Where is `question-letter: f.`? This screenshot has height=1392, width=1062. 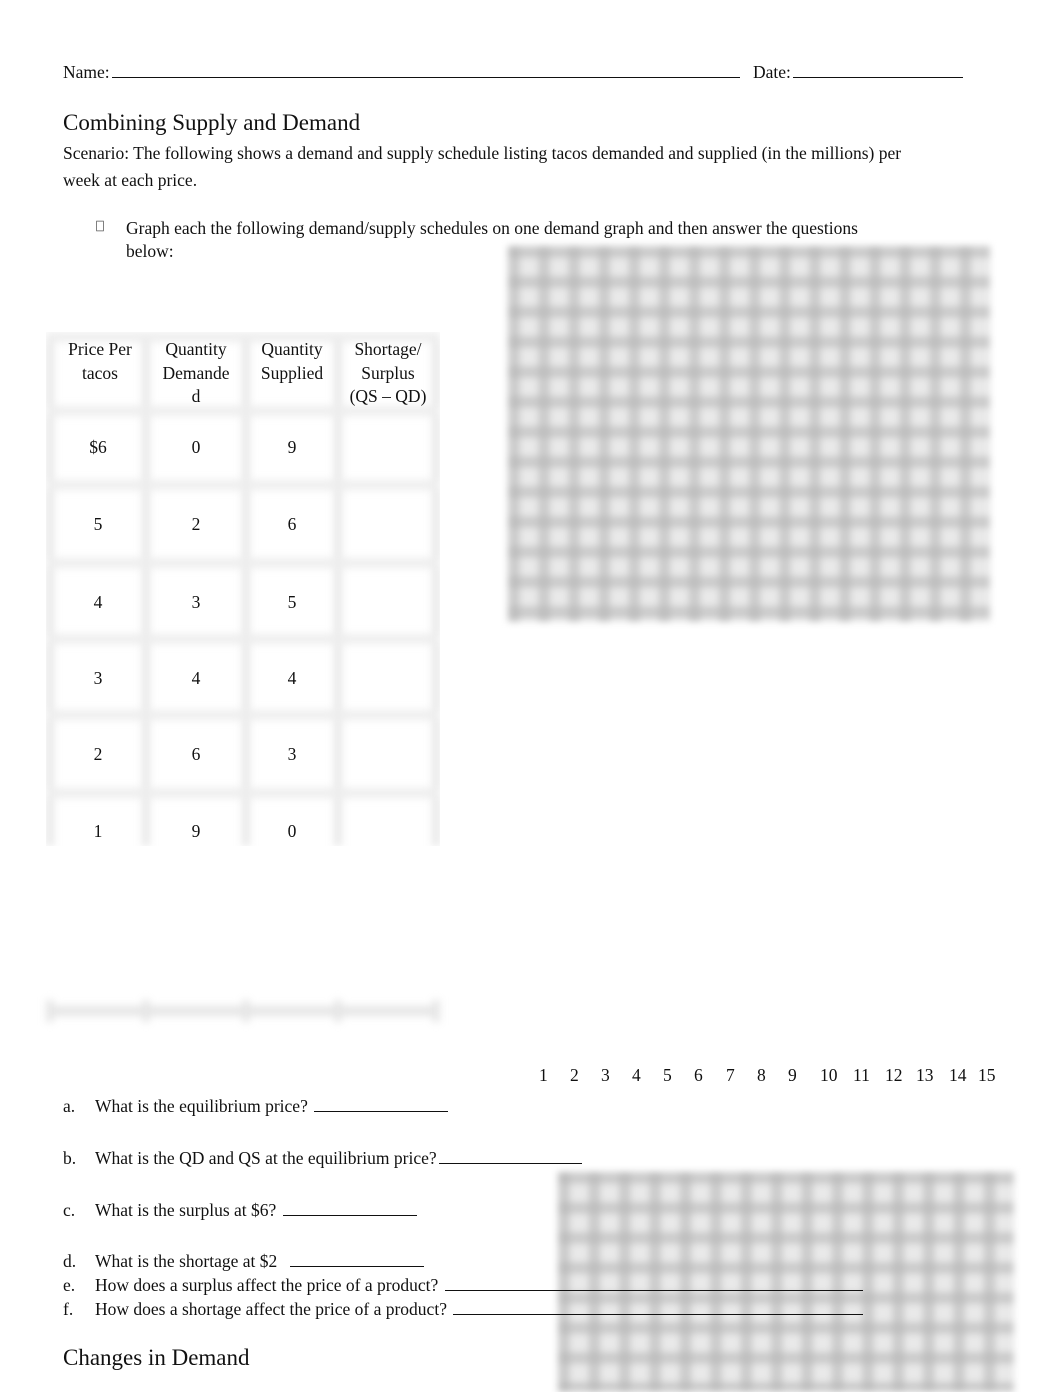 question-letter: f. is located at coordinates (68, 1309).